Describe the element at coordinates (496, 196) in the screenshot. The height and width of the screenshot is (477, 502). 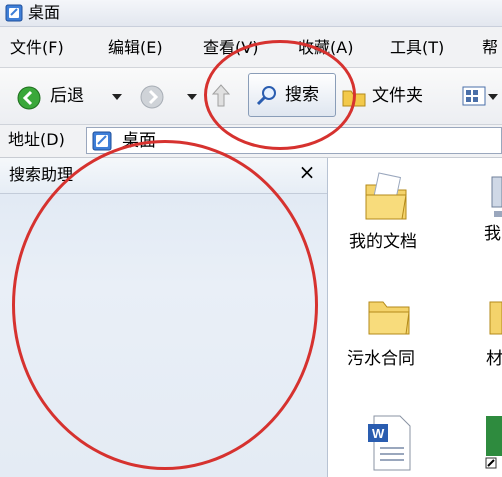
I see `my-computer-icon` at that location.